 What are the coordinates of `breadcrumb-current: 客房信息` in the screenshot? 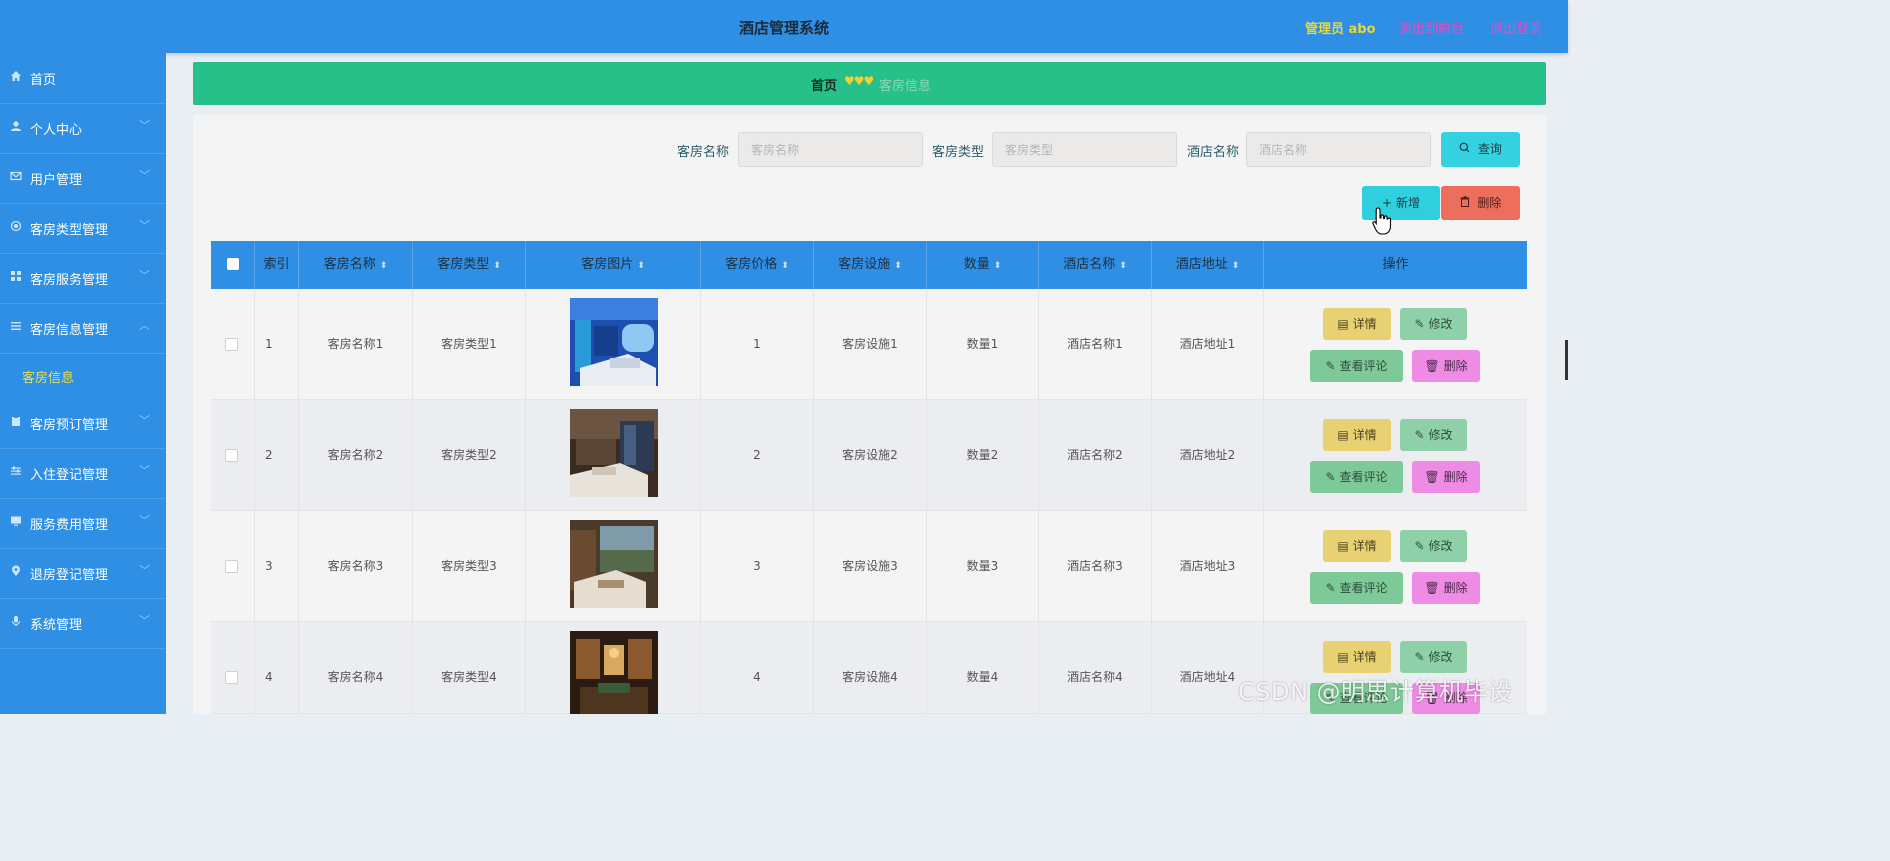 It's located at (905, 86).